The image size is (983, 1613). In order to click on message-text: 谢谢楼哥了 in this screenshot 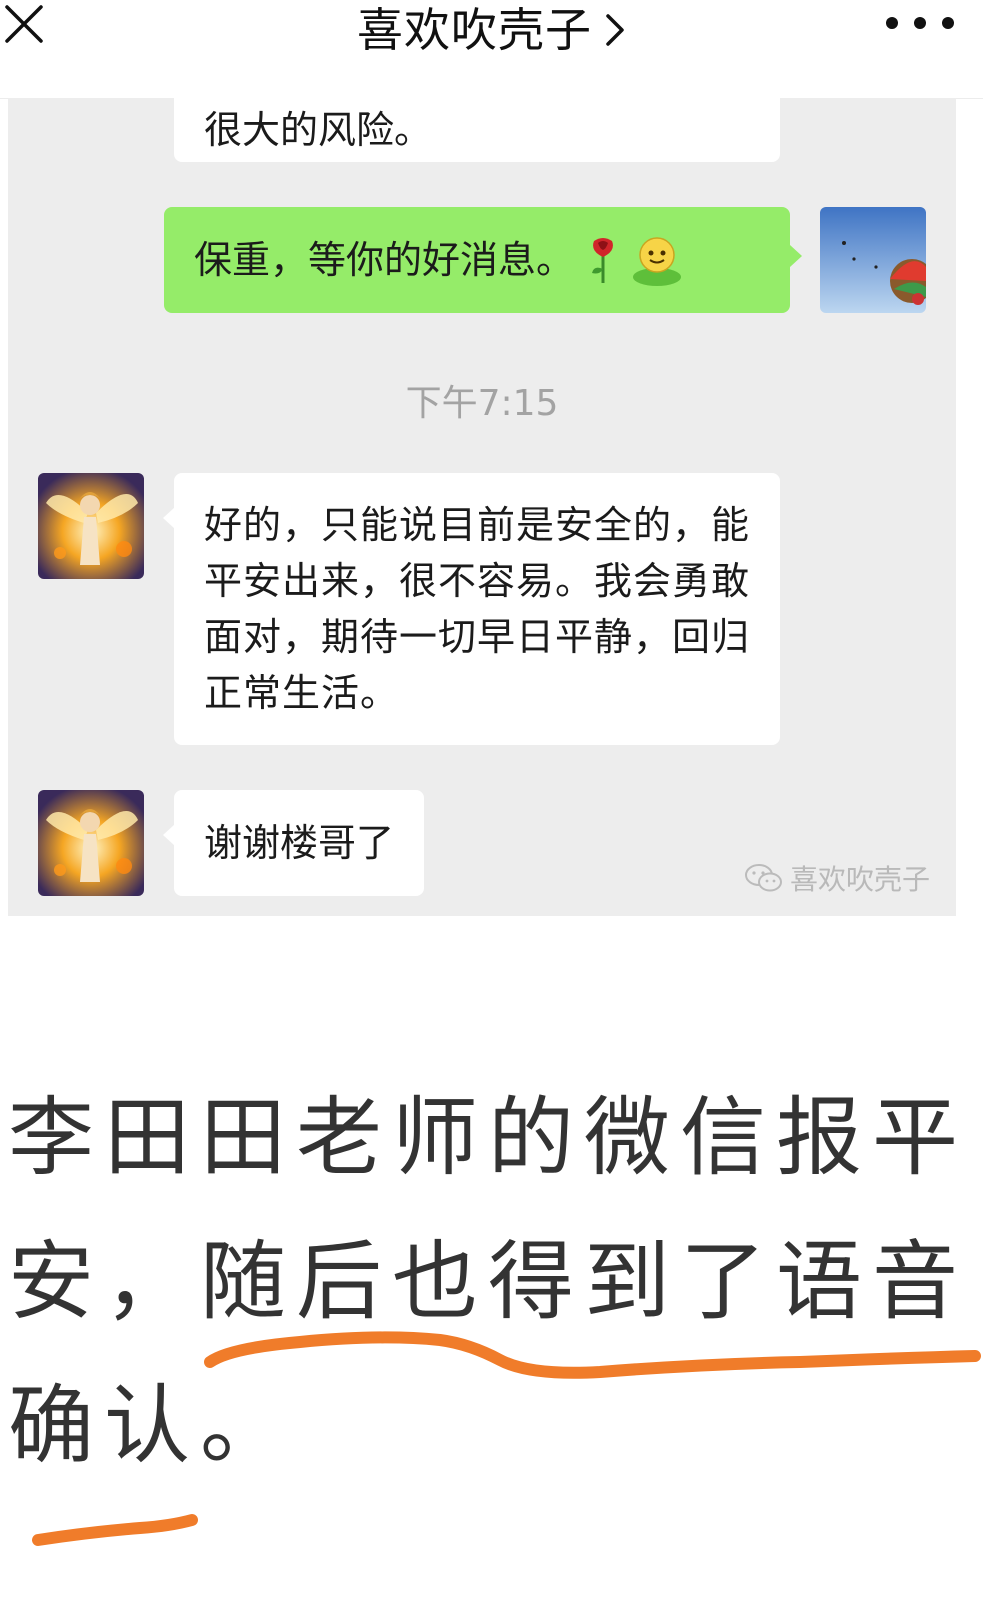, I will do `click(299, 843)`.